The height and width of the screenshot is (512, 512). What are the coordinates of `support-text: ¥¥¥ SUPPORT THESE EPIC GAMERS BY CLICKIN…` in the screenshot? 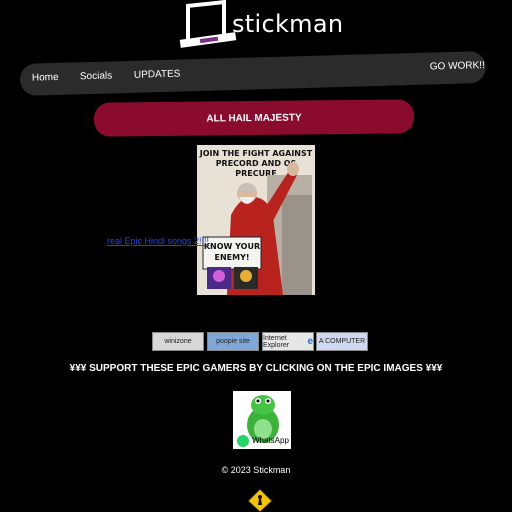 It's located at (256, 368).